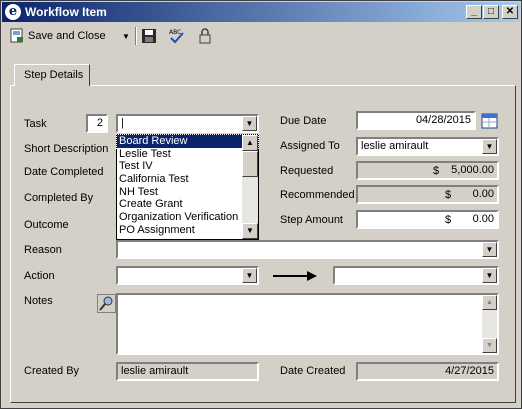  What do you see at coordinates (427, 170) in the screenshot?
I see `requested-field: $ 5,000.00` at bounding box center [427, 170].